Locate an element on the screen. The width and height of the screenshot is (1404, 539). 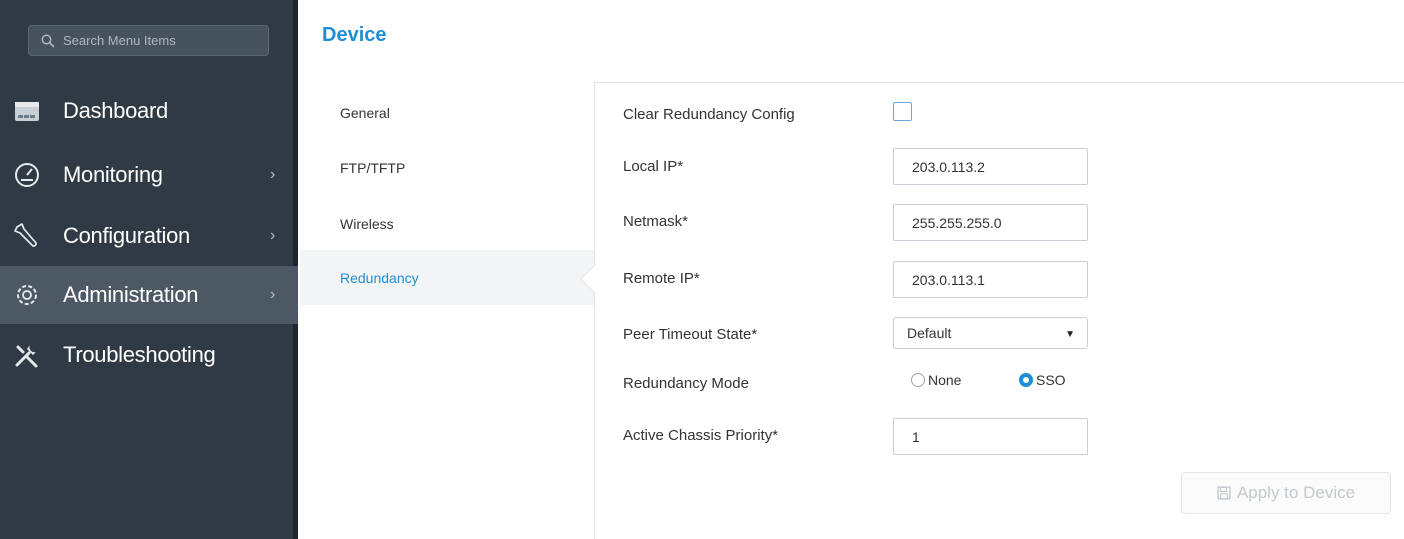
apply-to-device-button: Apply to Device is located at coordinates (1286, 493).